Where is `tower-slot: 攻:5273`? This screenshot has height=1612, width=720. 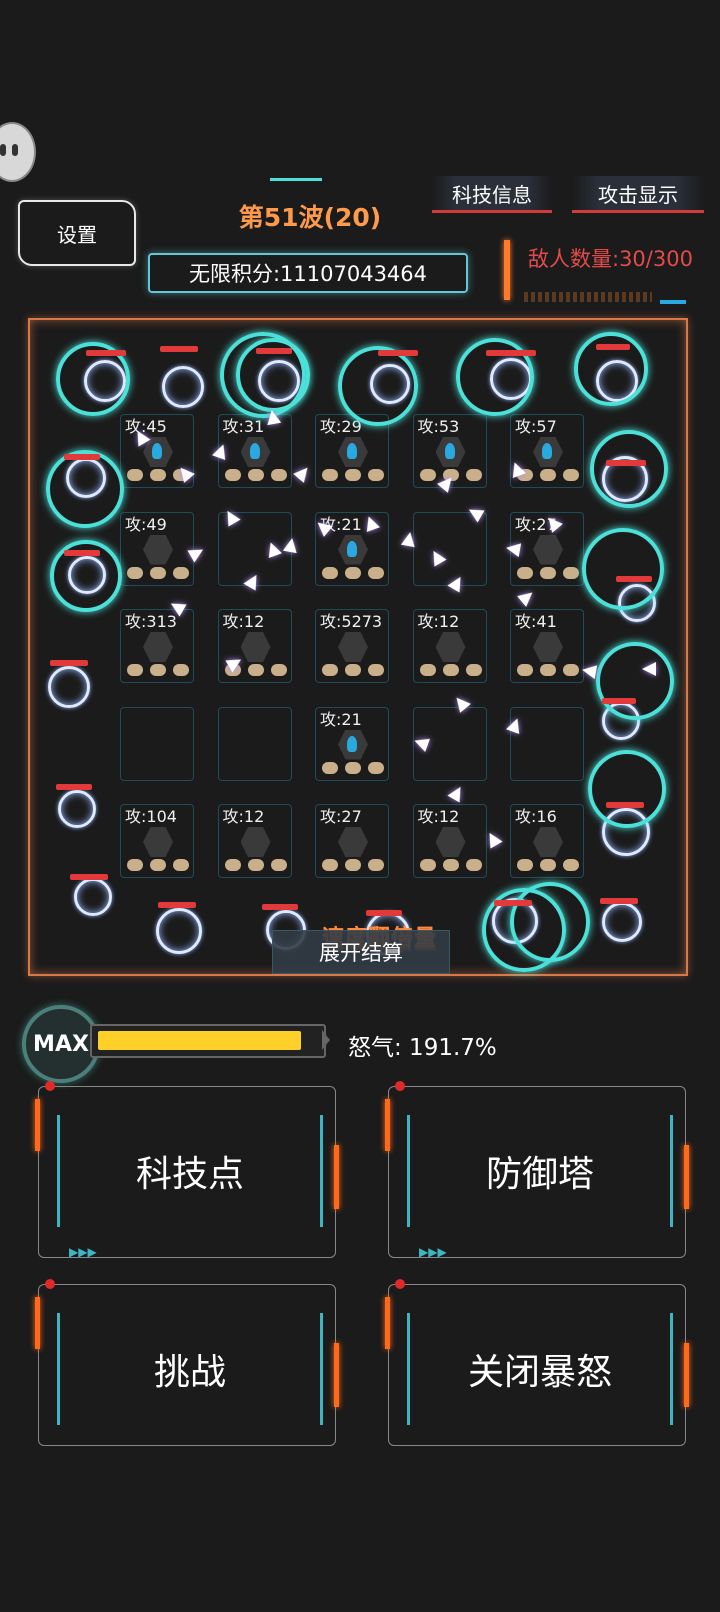 tower-slot: 攻:5273 is located at coordinates (352, 646).